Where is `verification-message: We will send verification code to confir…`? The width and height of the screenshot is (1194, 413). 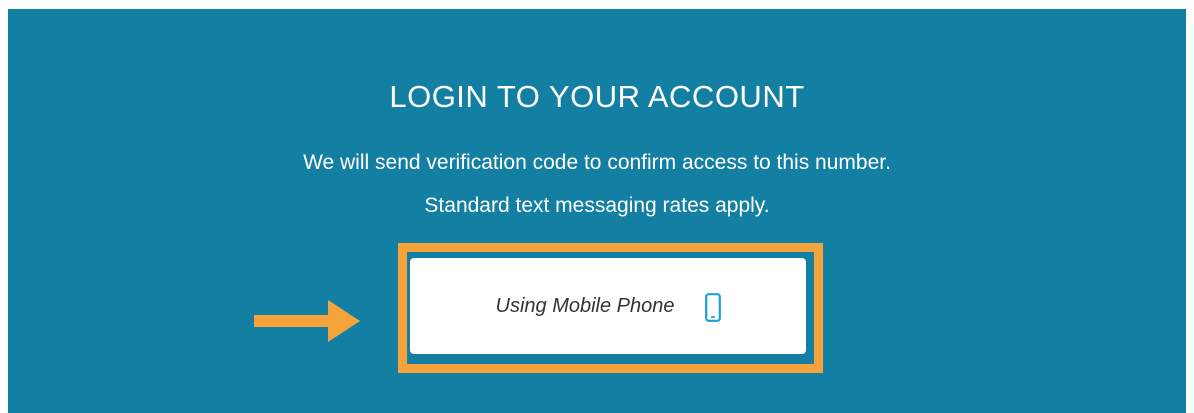 verification-message: We will send verification code to confir… is located at coordinates (597, 162).